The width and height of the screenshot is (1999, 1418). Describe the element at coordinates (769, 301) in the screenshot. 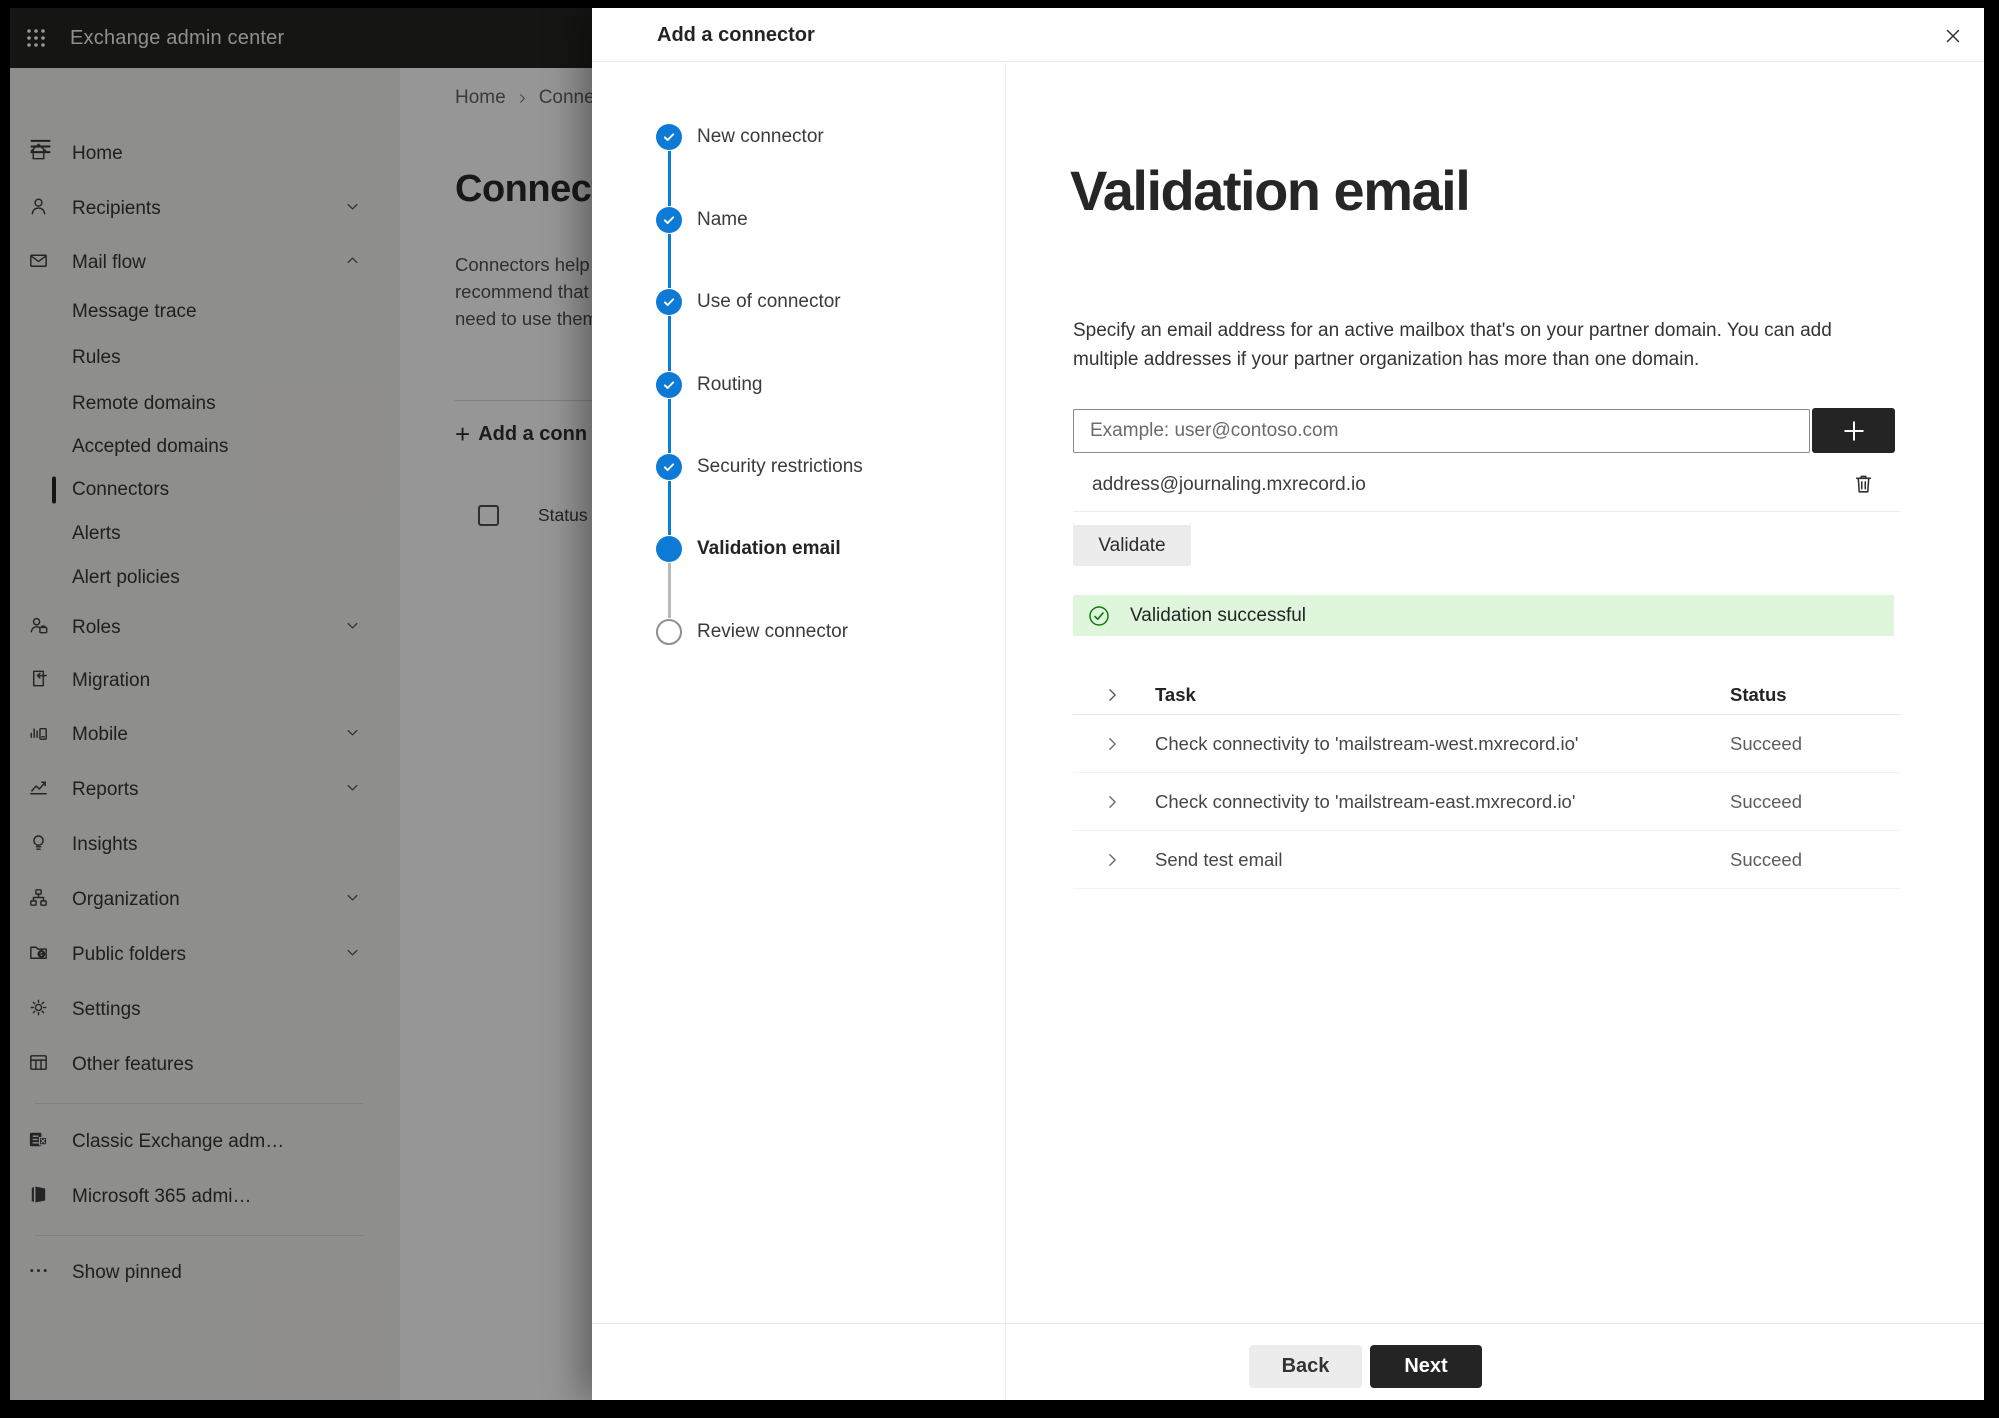

I see `wizard-step-label: Use of connector` at that location.